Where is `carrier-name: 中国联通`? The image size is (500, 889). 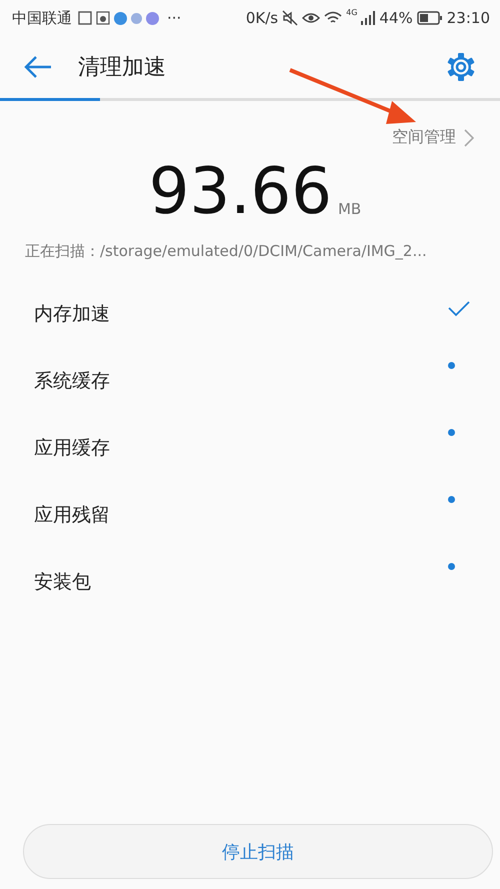 carrier-name: 中国联通 is located at coordinates (42, 18).